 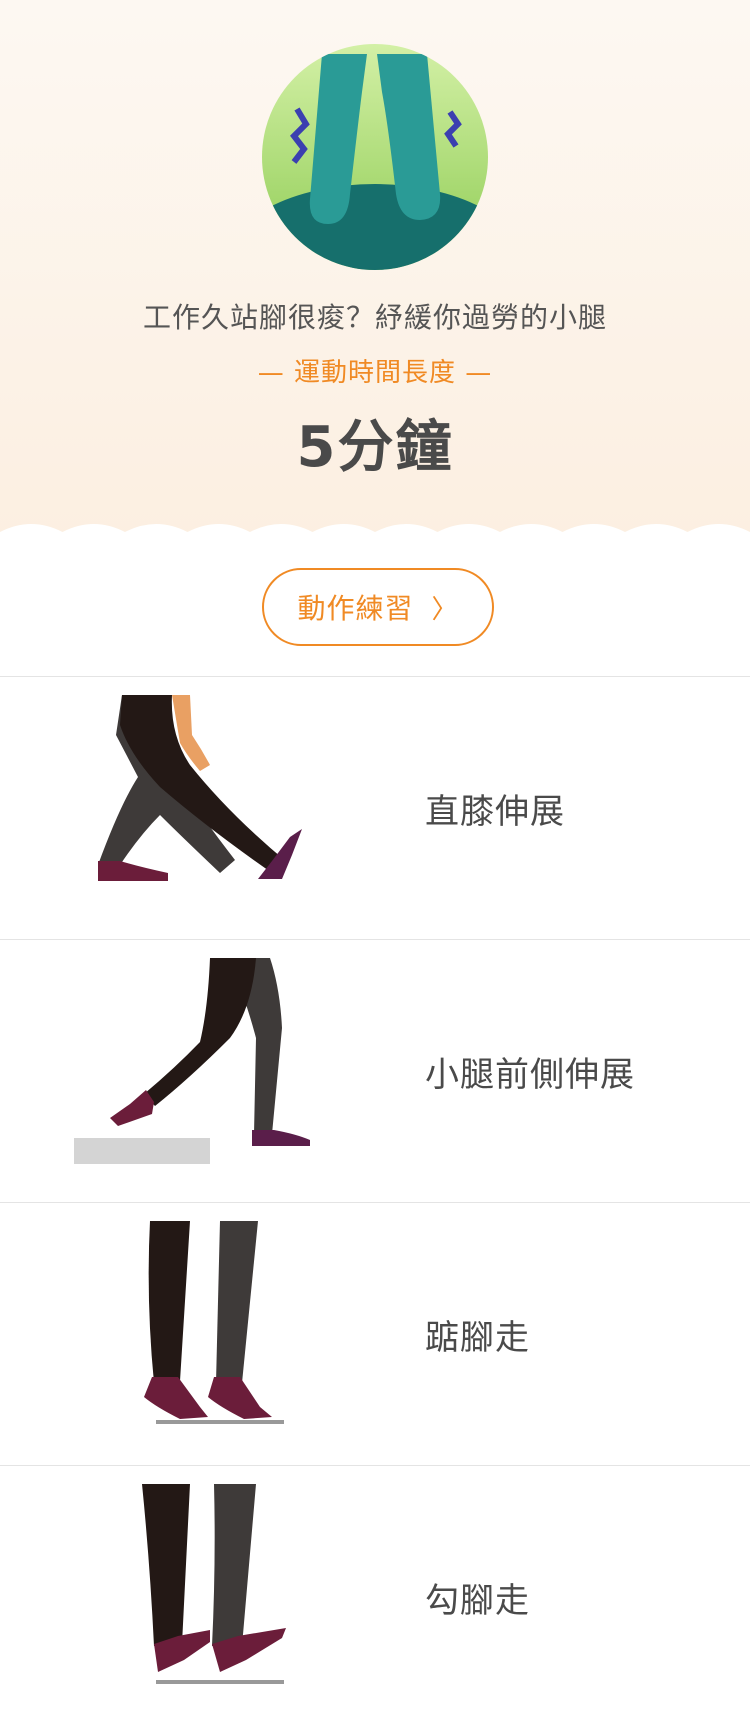 I want to click on duration-value: 5分鐘, so click(x=375, y=447).